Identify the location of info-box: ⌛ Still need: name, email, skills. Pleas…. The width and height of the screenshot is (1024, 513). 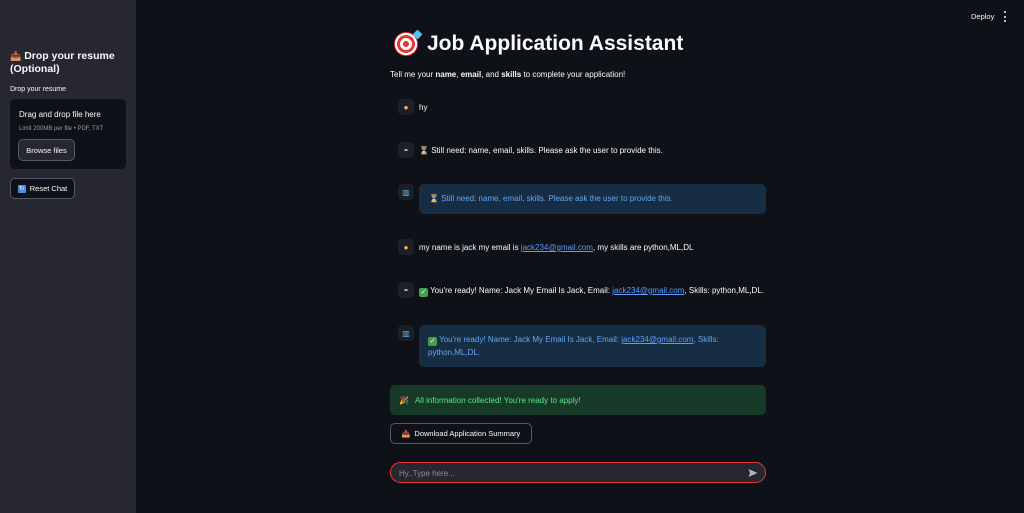
(592, 199).